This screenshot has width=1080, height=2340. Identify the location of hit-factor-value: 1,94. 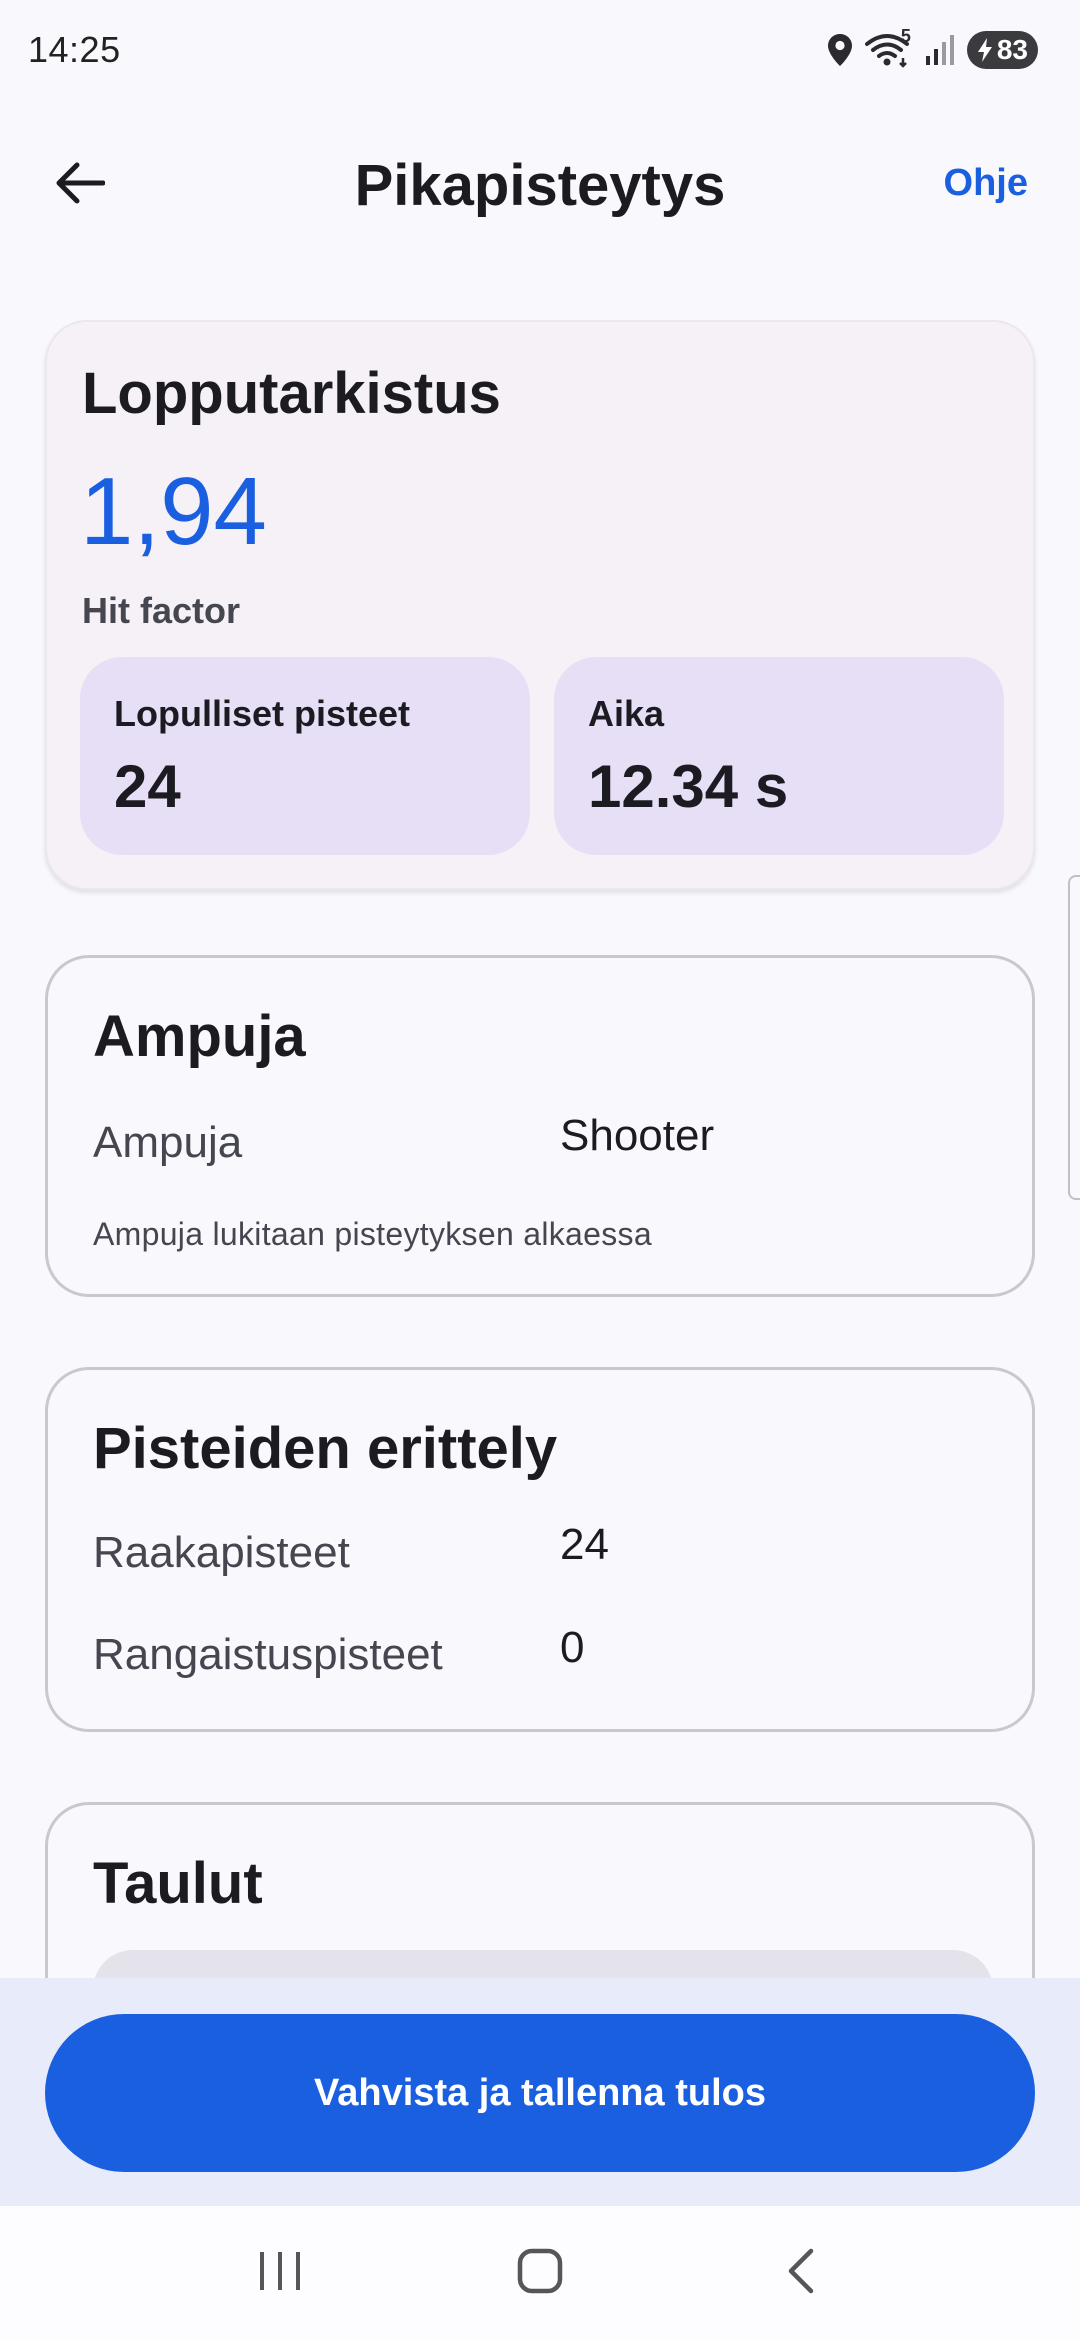
(173, 511).